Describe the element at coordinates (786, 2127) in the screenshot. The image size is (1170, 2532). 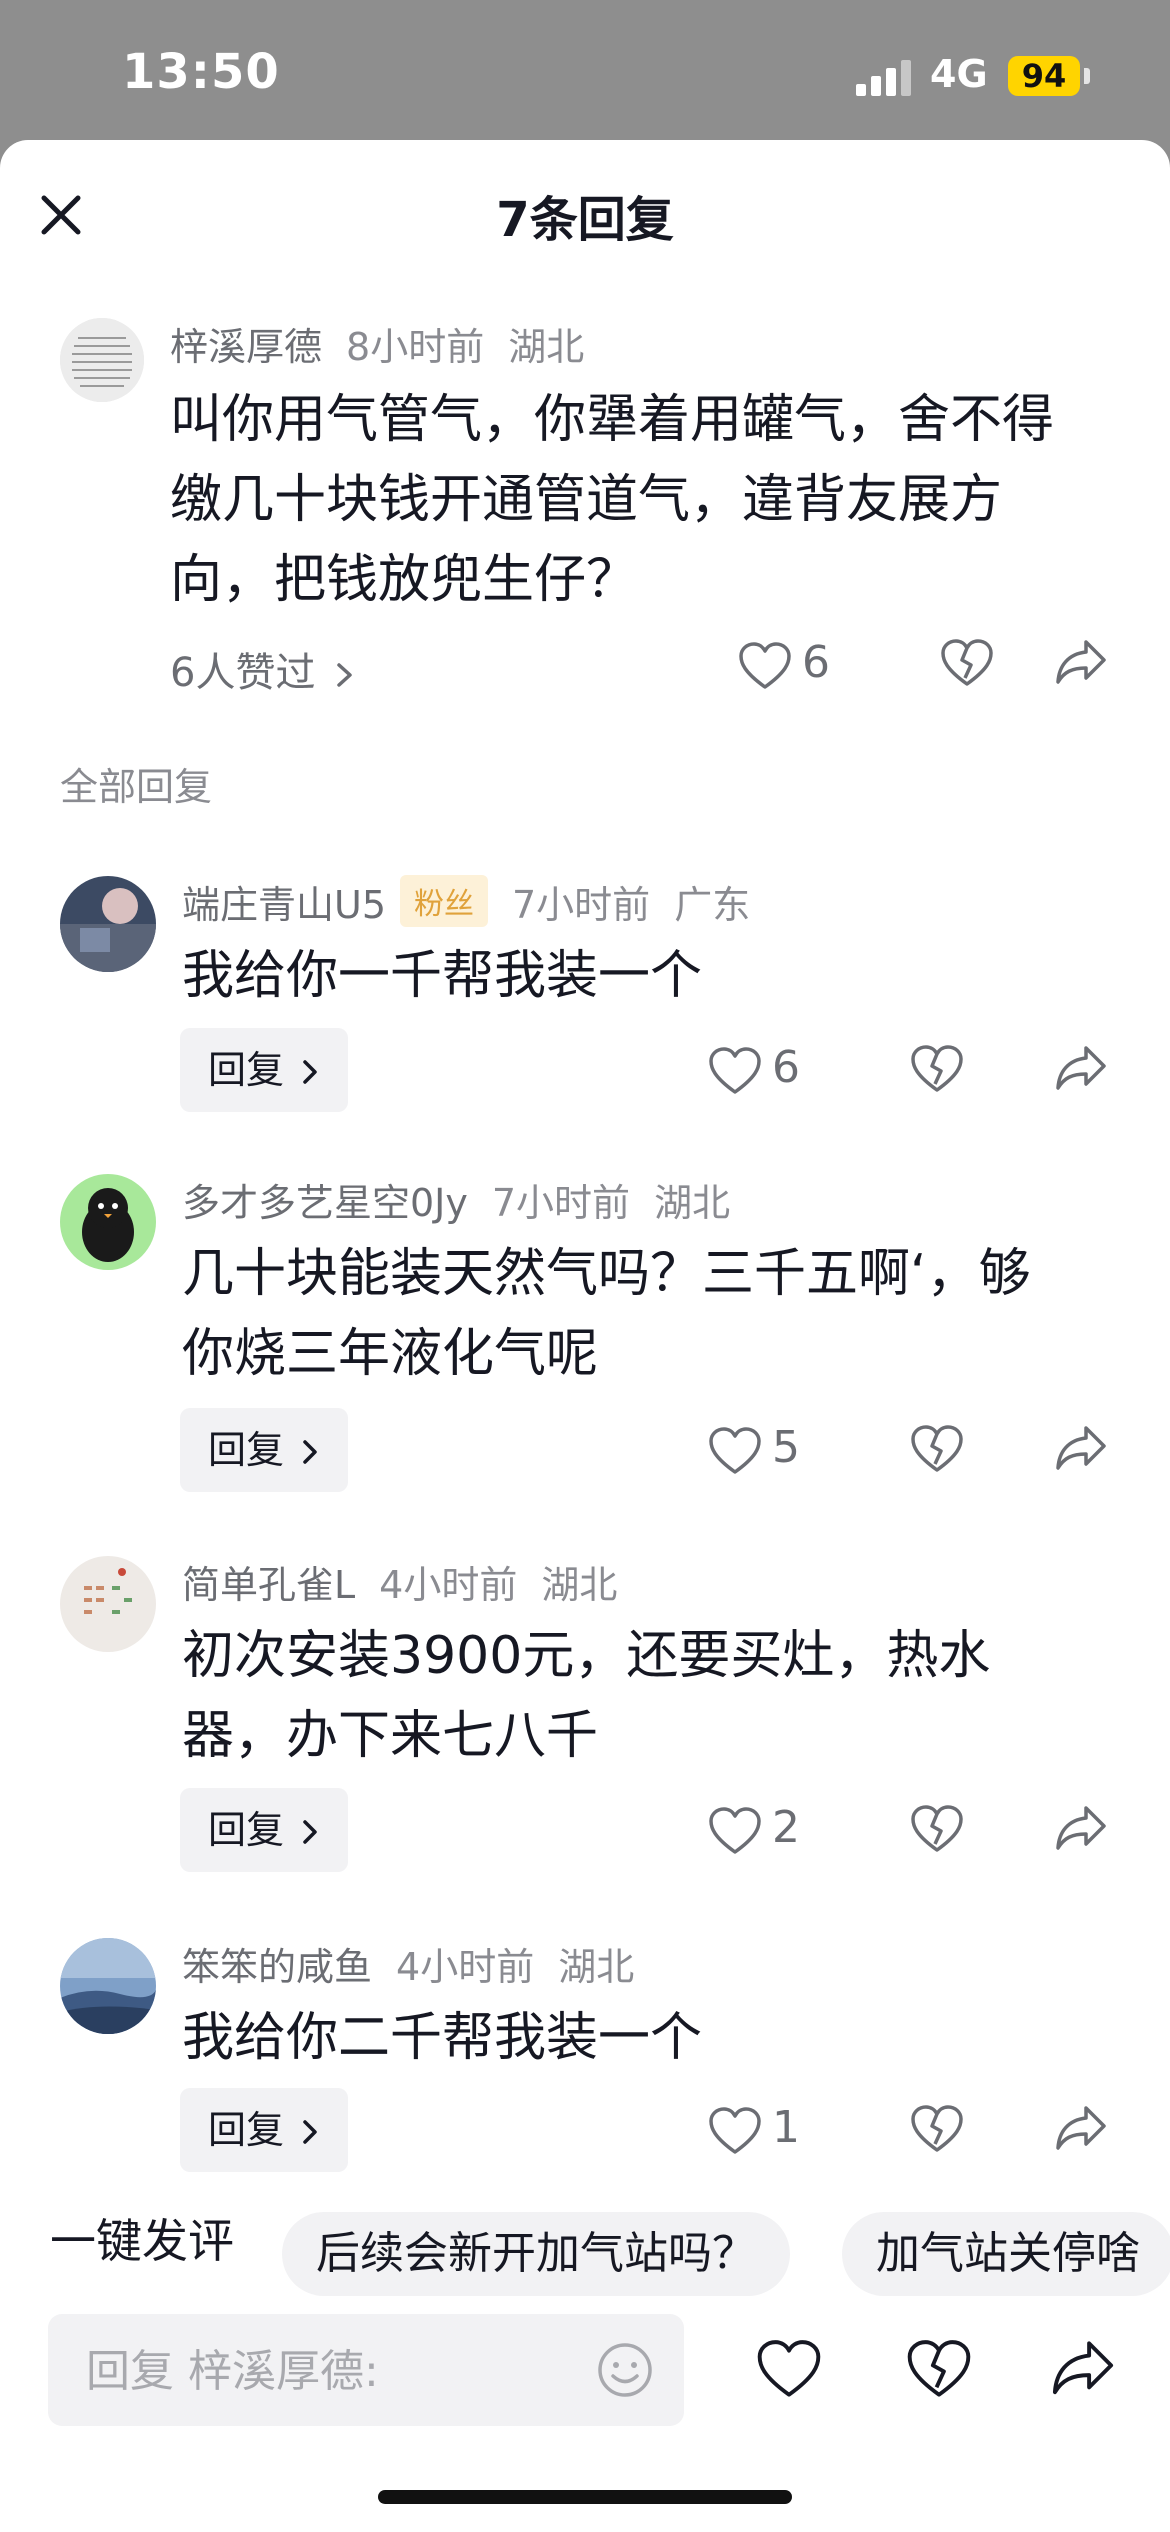
I see `like-count: 1` at that location.